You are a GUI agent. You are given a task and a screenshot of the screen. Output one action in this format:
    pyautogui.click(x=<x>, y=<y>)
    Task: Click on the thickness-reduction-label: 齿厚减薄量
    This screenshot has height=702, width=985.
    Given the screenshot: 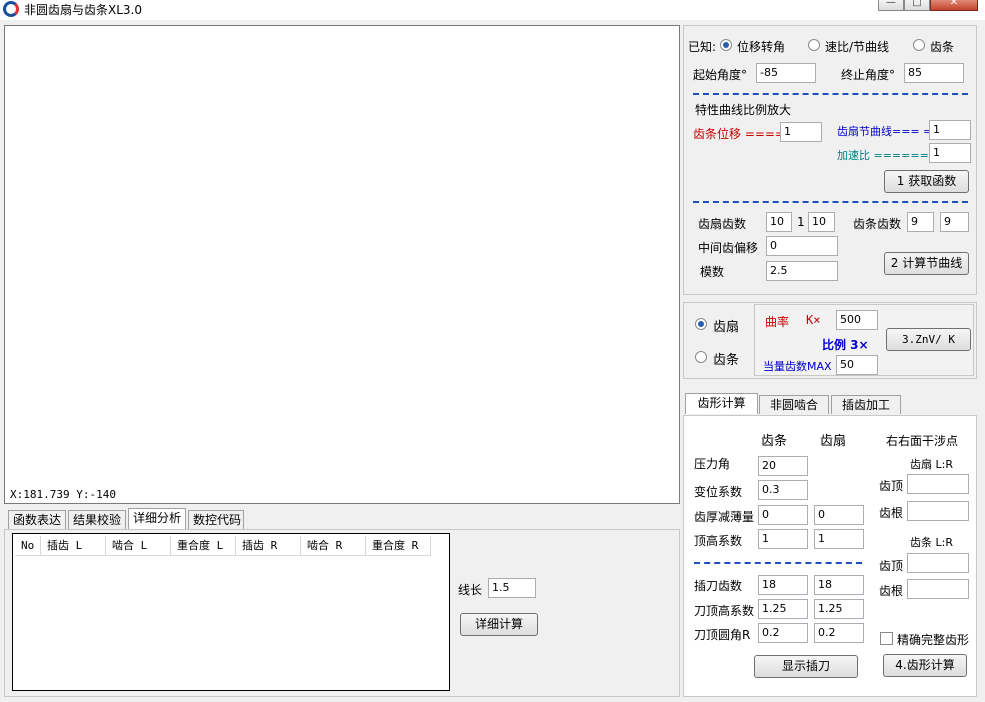 What is the action you would take?
    pyautogui.click(x=724, y=517)
    